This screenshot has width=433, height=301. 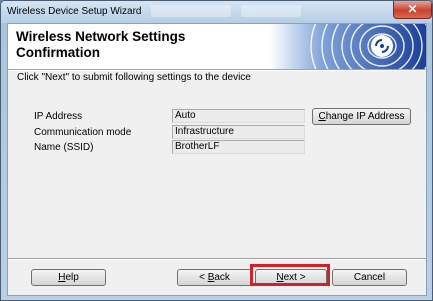 What do you see at coordinates (217, 46) in the screenshot?
I see `header-banner: Wireless Network Settings Confirmation` at bounding box center [217, 46].